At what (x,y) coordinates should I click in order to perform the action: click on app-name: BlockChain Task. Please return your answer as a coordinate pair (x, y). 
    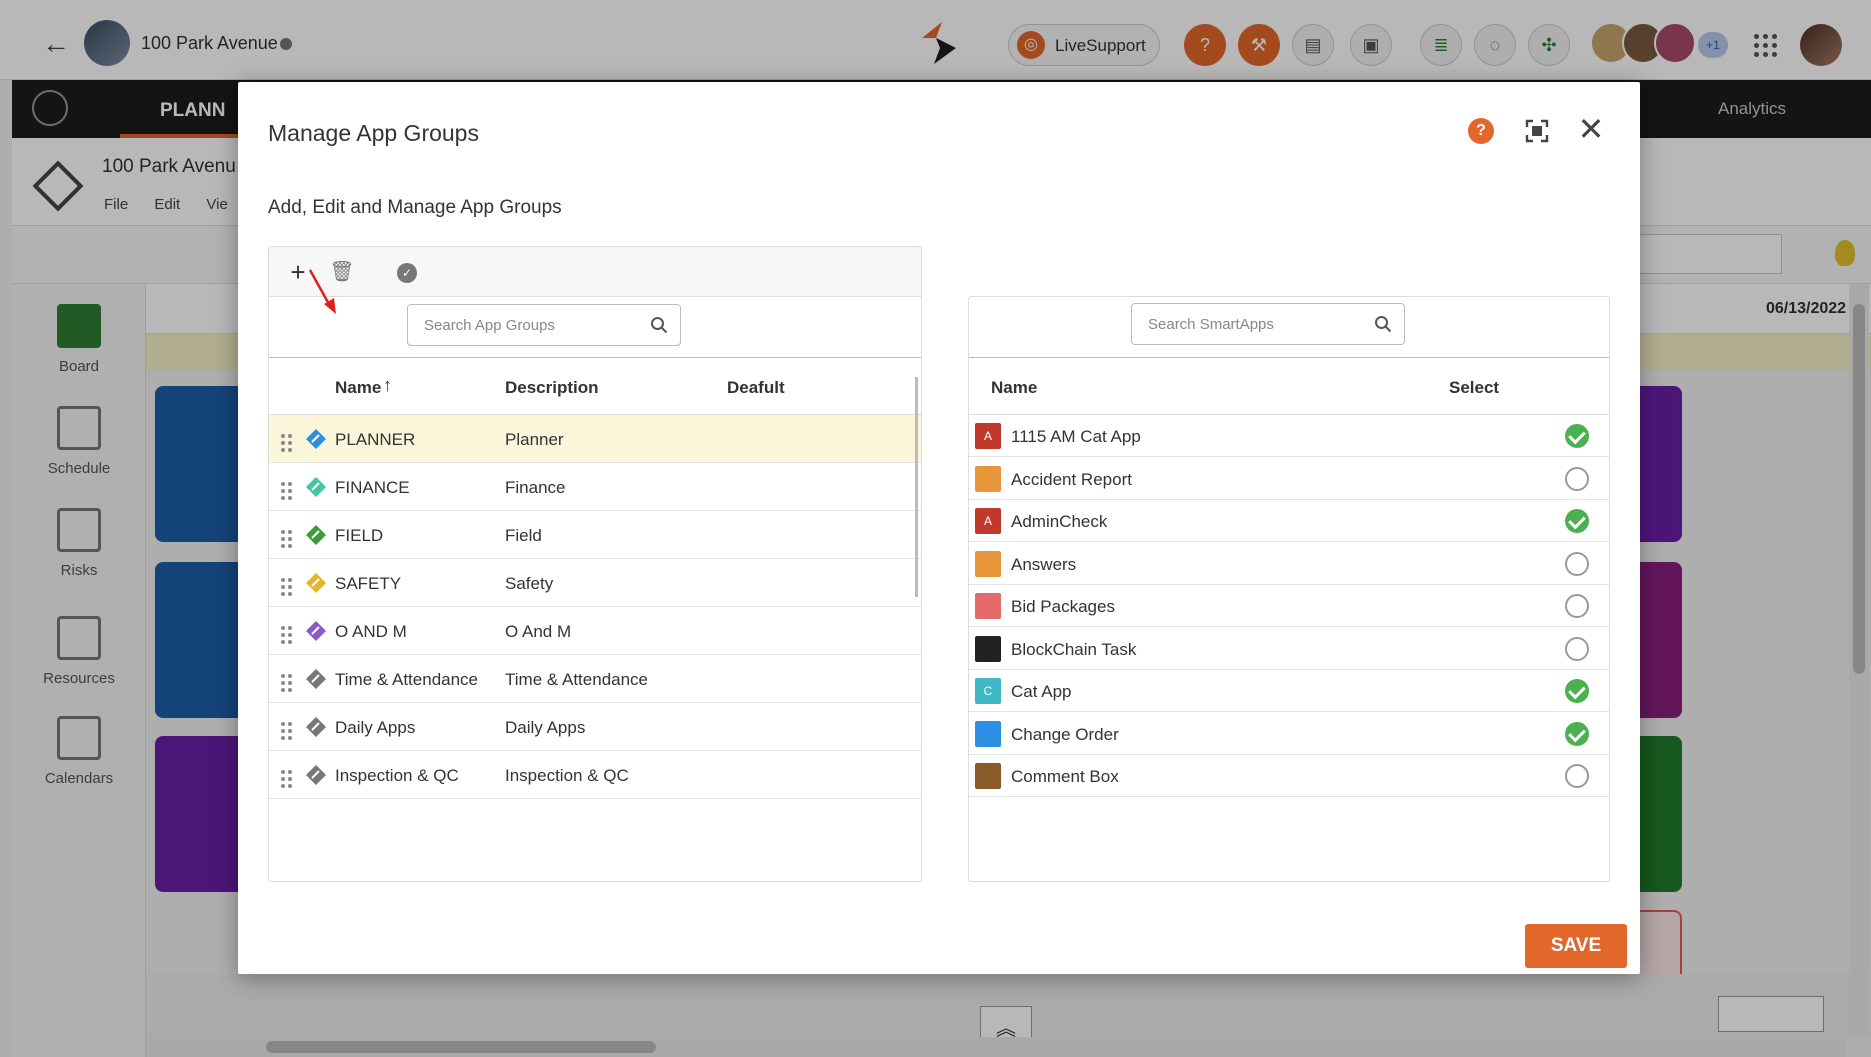
    Looking at the image, I should click on (1074, 649).